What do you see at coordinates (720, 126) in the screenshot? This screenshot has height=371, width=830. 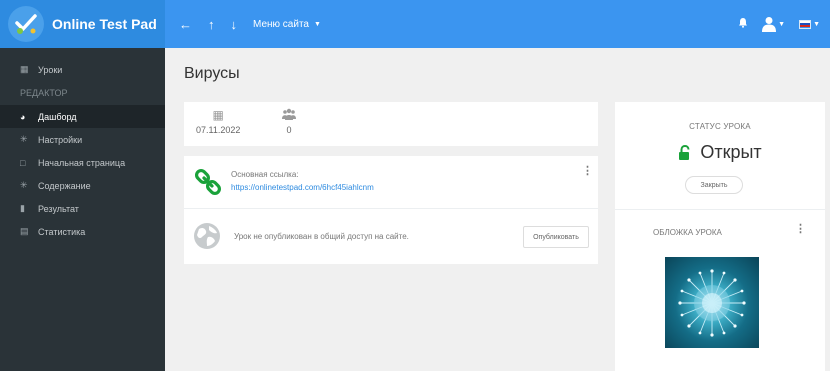 I see `status-title: СТАТУС УРОКА` at bounding box center [720, 126].